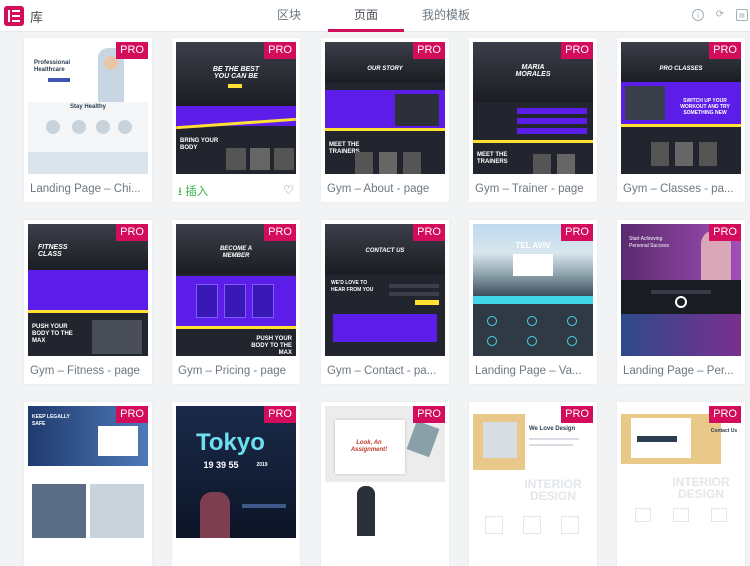 The image size is (750, 566). I want to click on template-thumbnail: FITNESS CLASS PUSH YOUR BODY TO THE MAX, so click(88, 290).